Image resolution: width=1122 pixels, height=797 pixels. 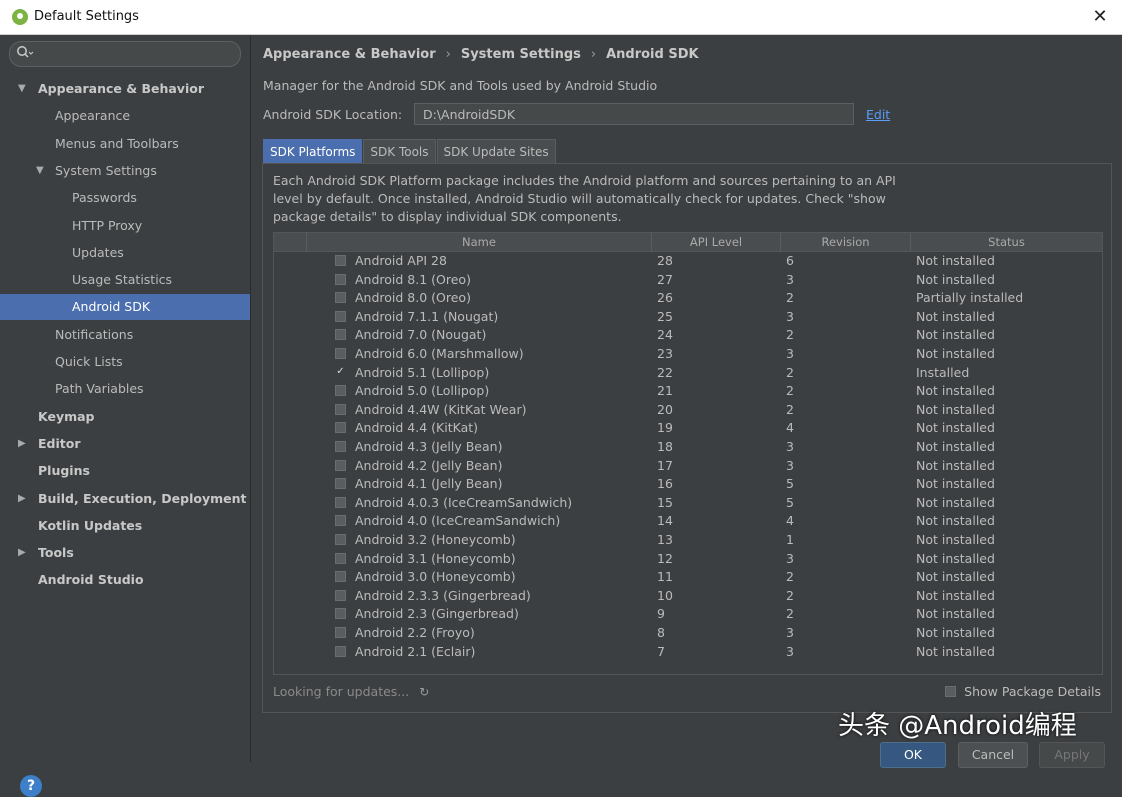 I want to click on search-input, so click(x=137, y=54).